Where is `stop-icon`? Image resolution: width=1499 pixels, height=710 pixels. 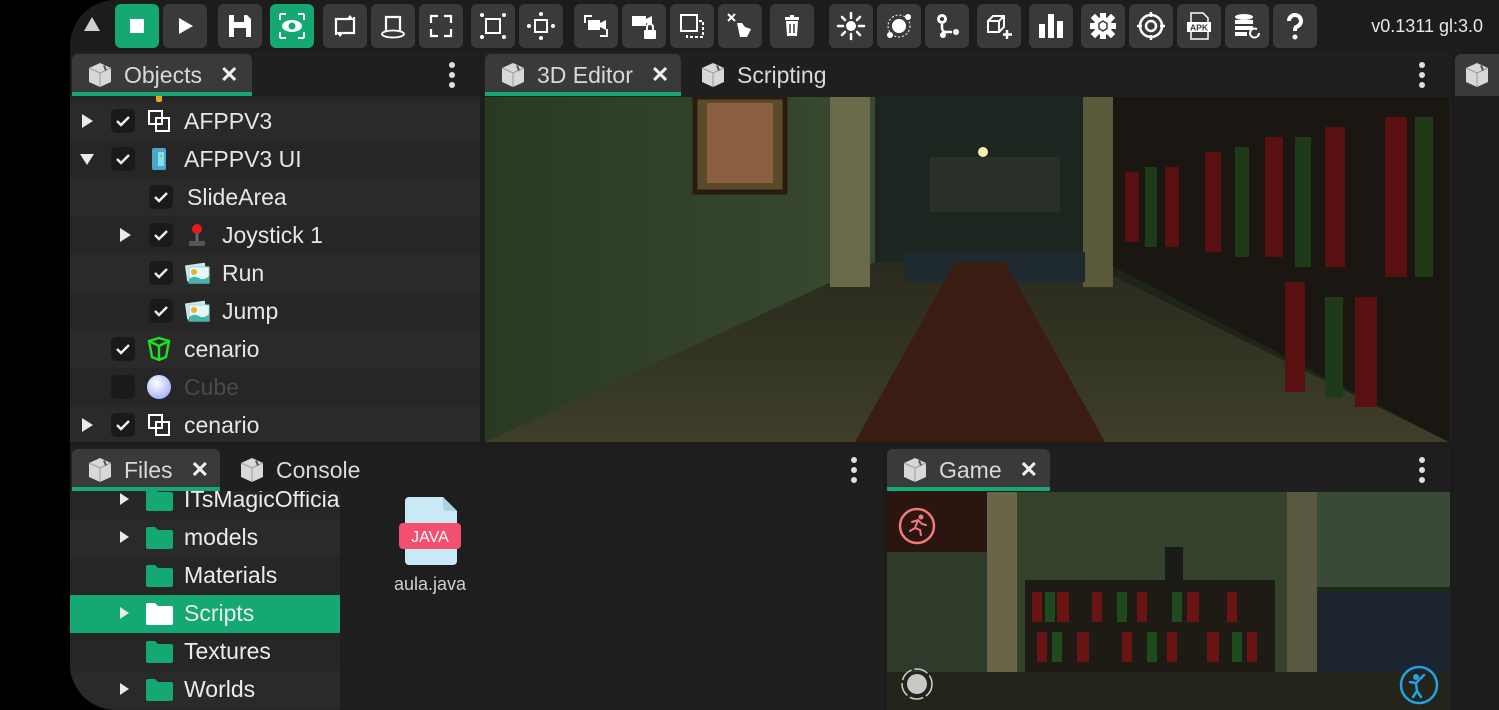 stop-icon is located at coordinates (137, 26).